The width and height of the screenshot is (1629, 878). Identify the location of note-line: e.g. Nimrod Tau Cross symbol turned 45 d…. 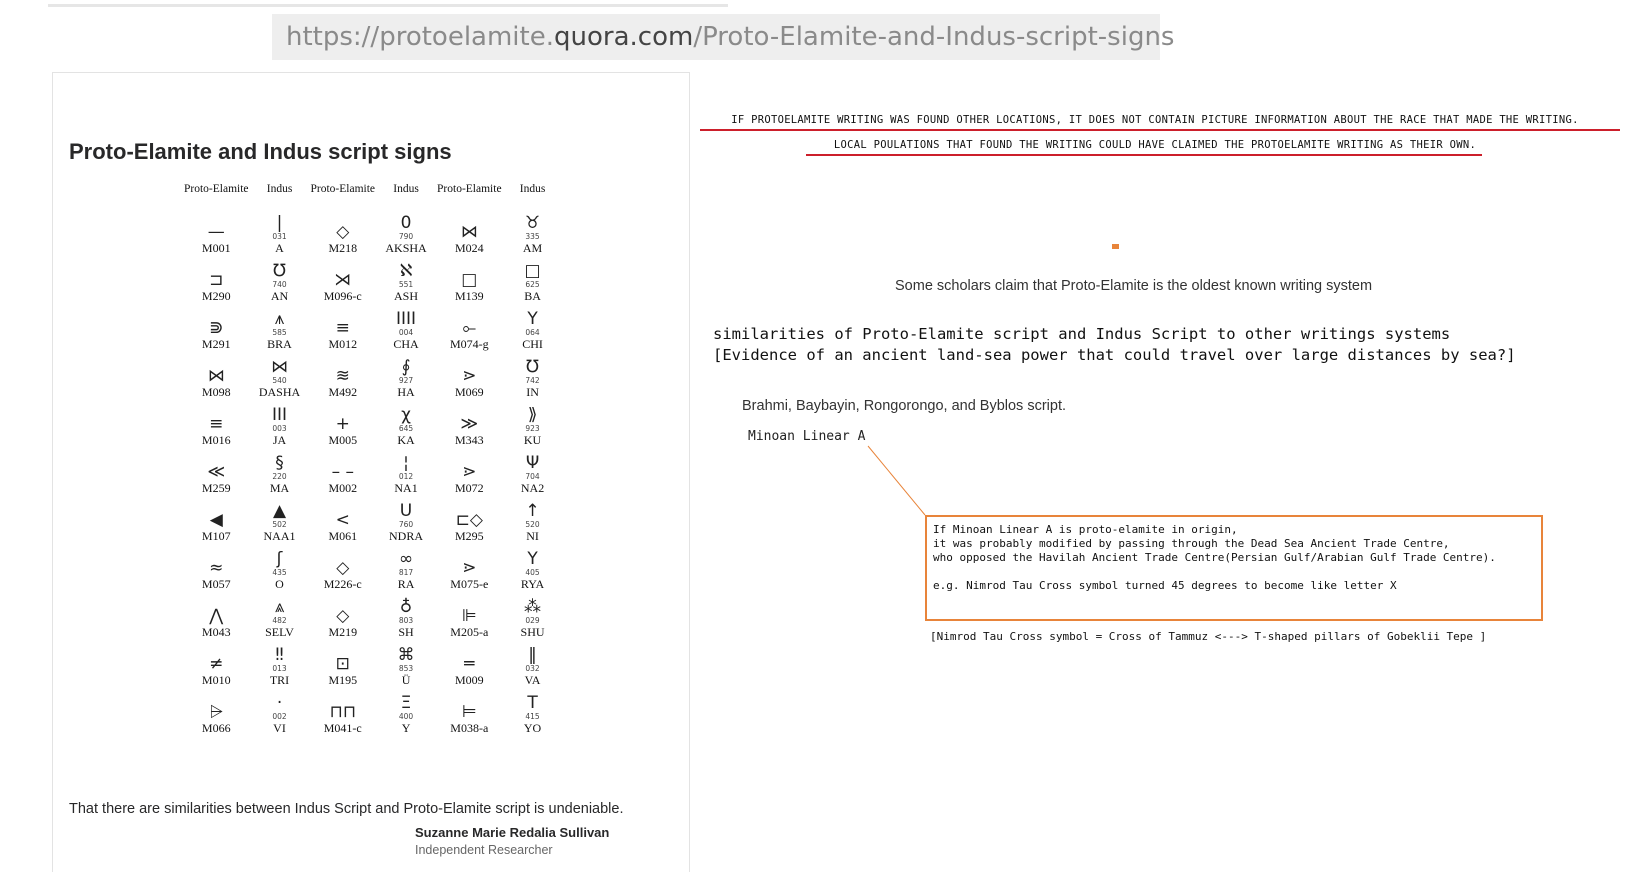
(1165, 585).